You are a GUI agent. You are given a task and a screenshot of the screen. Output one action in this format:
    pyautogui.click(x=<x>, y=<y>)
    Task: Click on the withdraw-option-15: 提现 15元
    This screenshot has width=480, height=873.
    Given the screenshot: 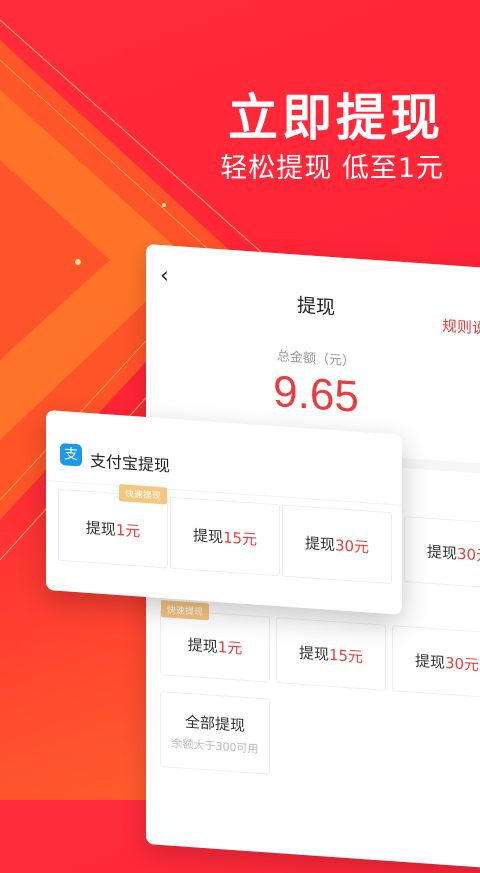 What is the action you would take?
    pyautogui.click(x=331, y=654)
    